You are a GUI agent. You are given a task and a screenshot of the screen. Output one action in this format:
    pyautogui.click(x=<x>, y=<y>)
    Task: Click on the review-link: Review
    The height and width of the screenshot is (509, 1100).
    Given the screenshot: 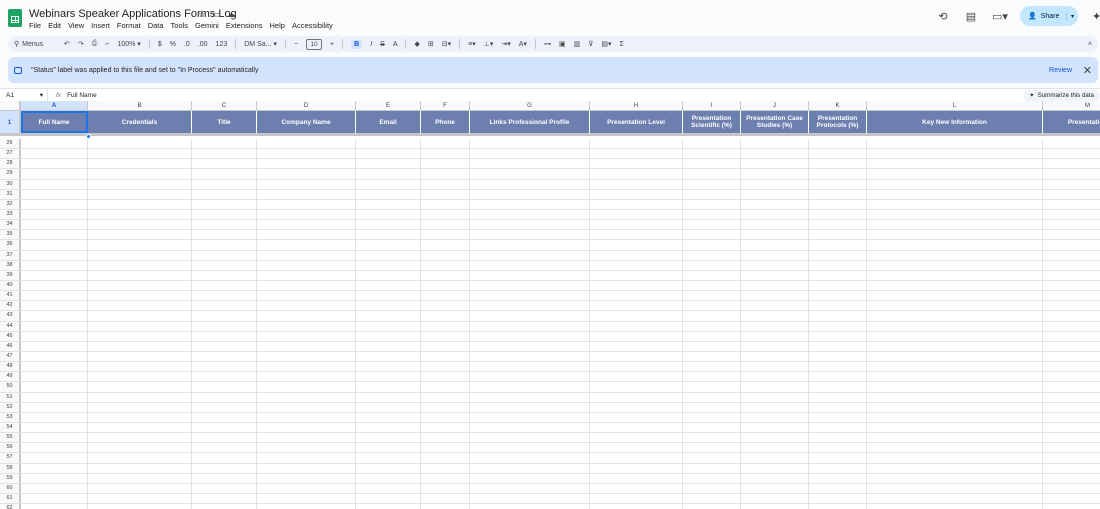 What is the action you would take?
    pyautogui.click(x=1060, y=70)
    